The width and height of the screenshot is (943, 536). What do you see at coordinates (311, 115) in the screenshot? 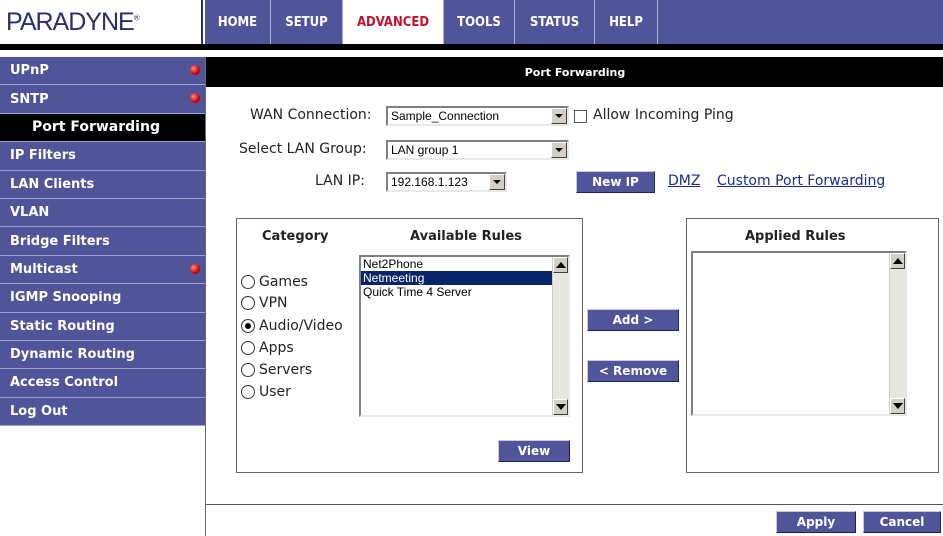
I see `wan-connection-label: WAN Connection:` at bounding box center [311, 115].